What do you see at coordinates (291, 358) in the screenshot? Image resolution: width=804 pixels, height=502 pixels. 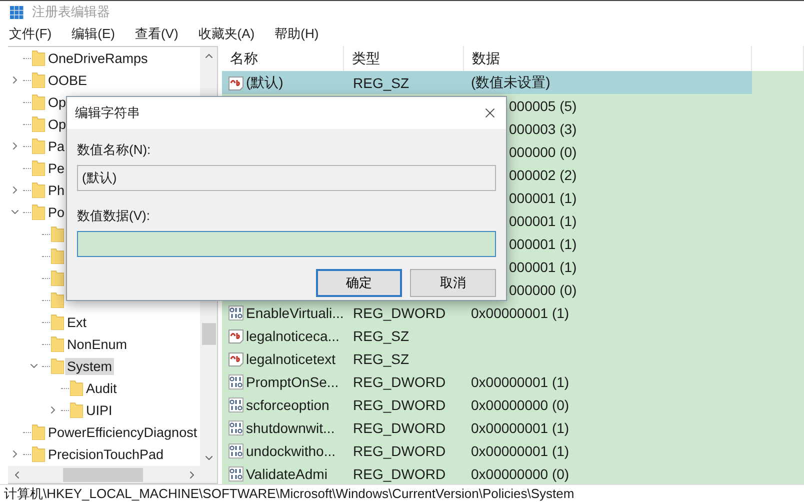 I see `value-name: legalnoticetext` at bounding box center [291, 358].